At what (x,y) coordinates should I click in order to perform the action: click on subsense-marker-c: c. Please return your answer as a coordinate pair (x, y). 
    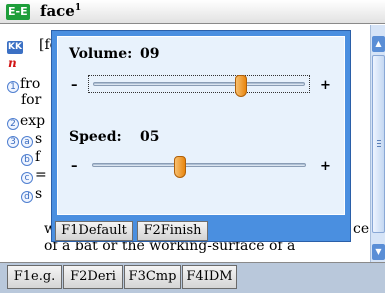
    Looking at the image, I should click on (27, 178).